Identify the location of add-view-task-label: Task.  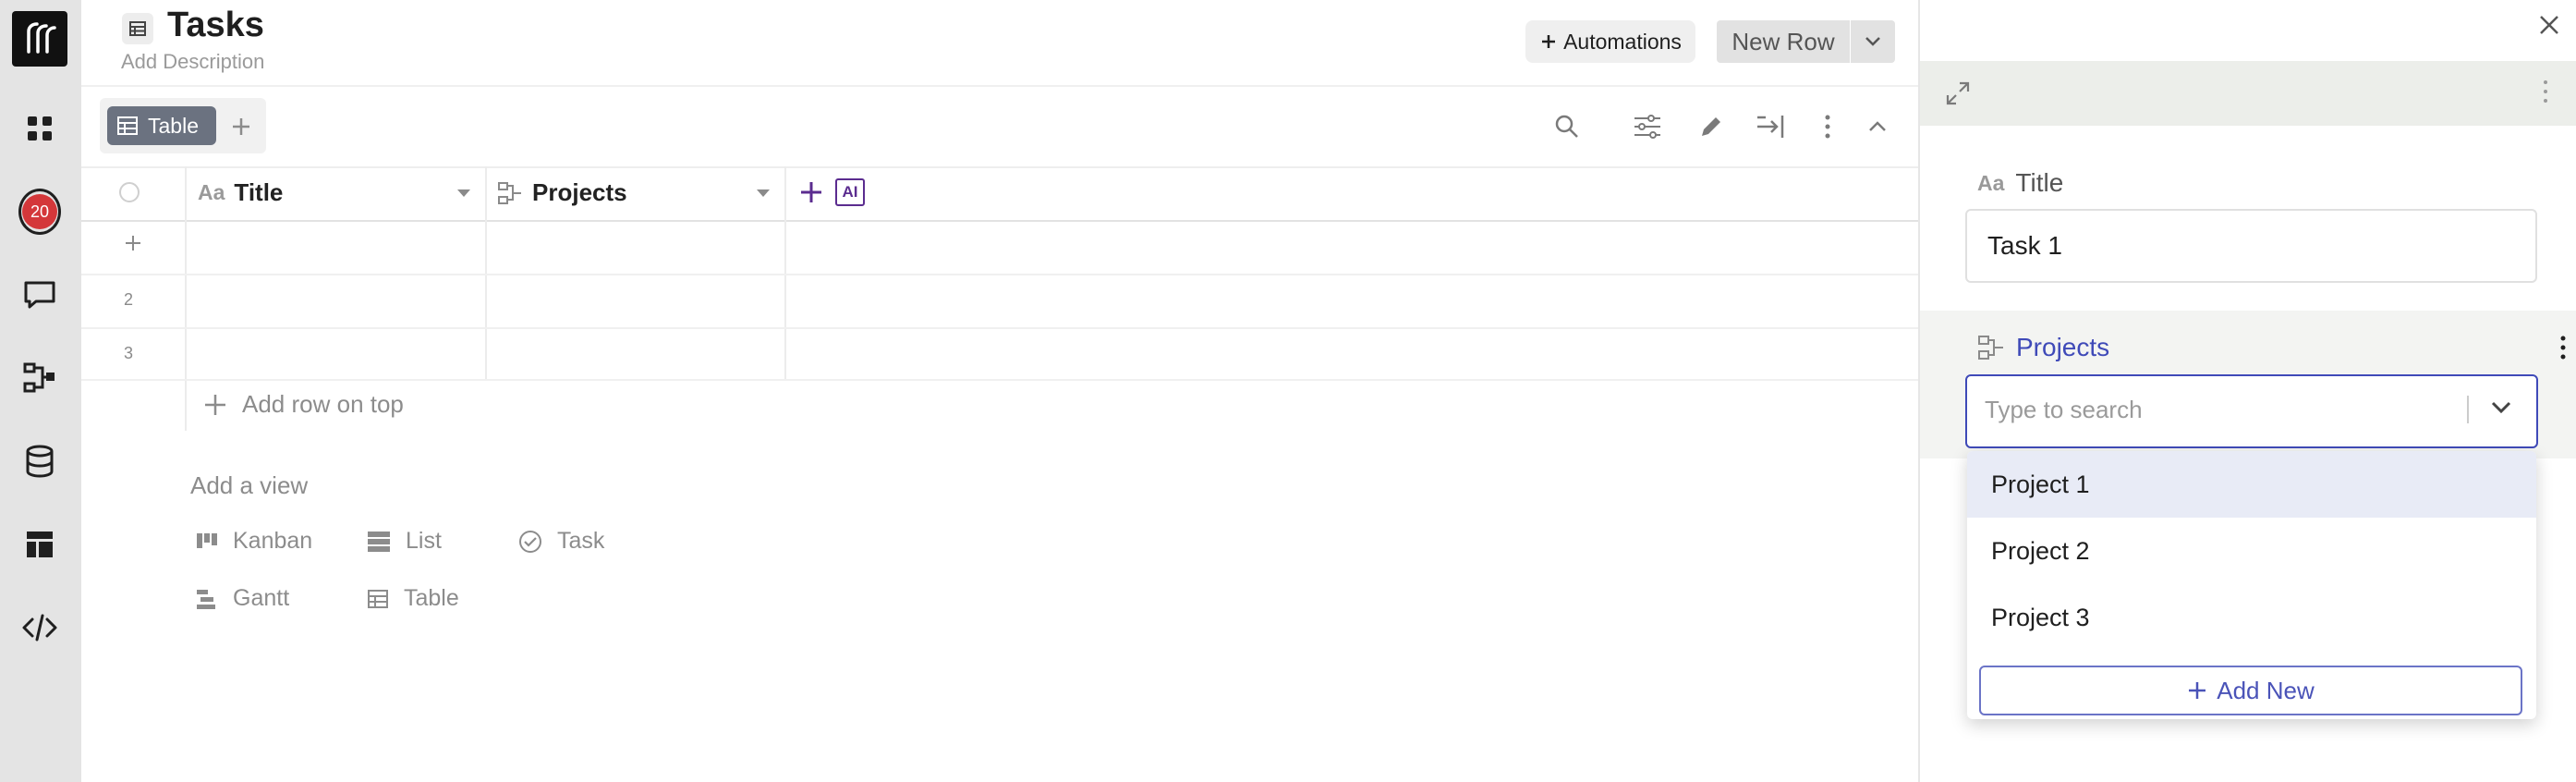
(581, 541).